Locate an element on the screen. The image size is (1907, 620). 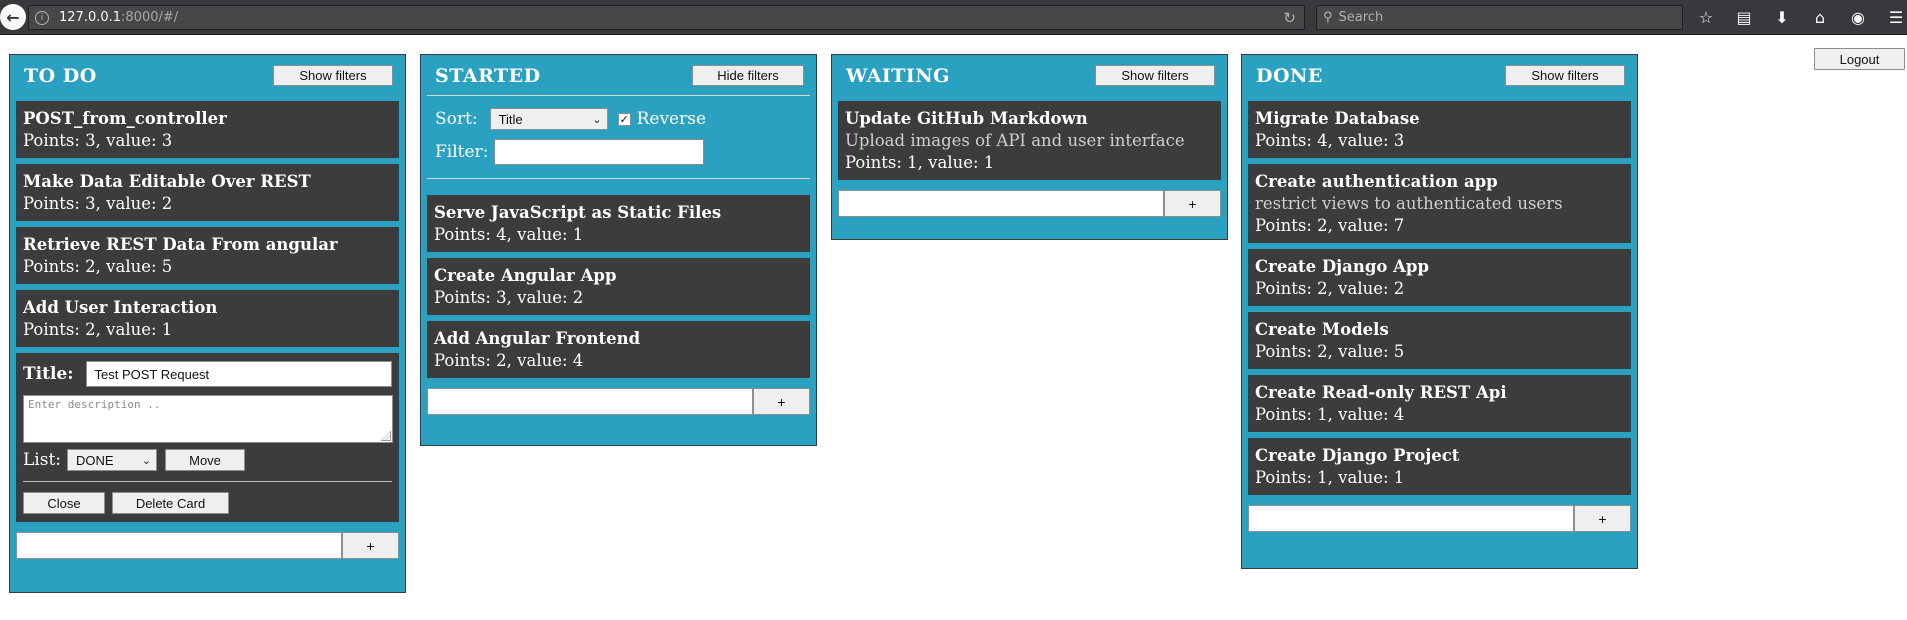
logout-button: Logout is located at coordinates (1859, 59).